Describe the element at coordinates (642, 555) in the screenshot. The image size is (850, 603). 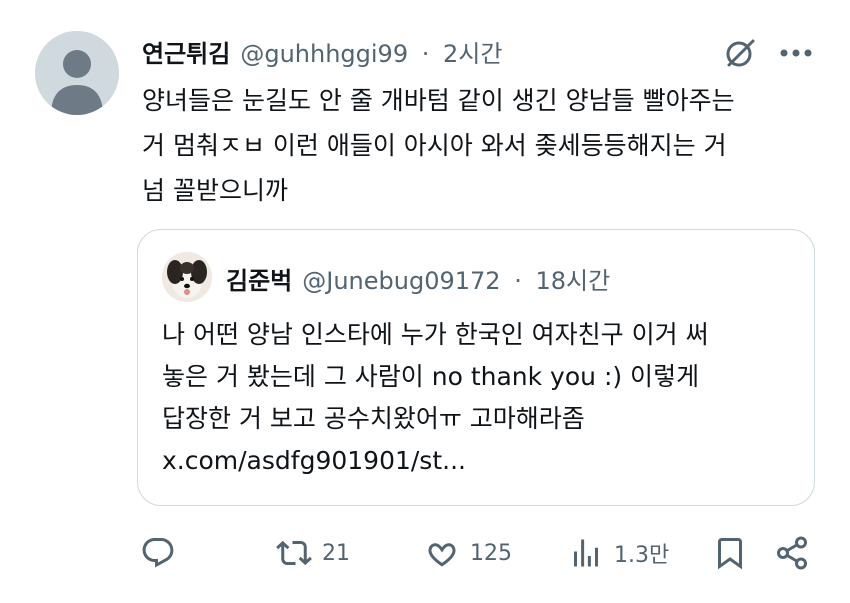
I see `views-count: 1.3만` at that location.